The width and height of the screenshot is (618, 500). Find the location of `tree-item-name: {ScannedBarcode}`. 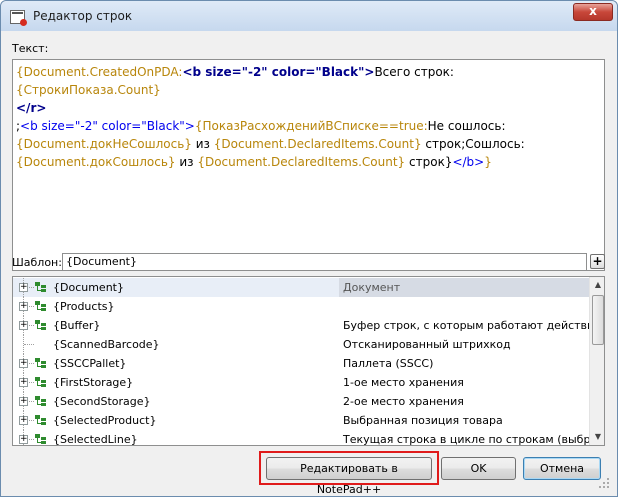

tree-item-name: {ScannedBarcode} is located at coordinates (106, 344).